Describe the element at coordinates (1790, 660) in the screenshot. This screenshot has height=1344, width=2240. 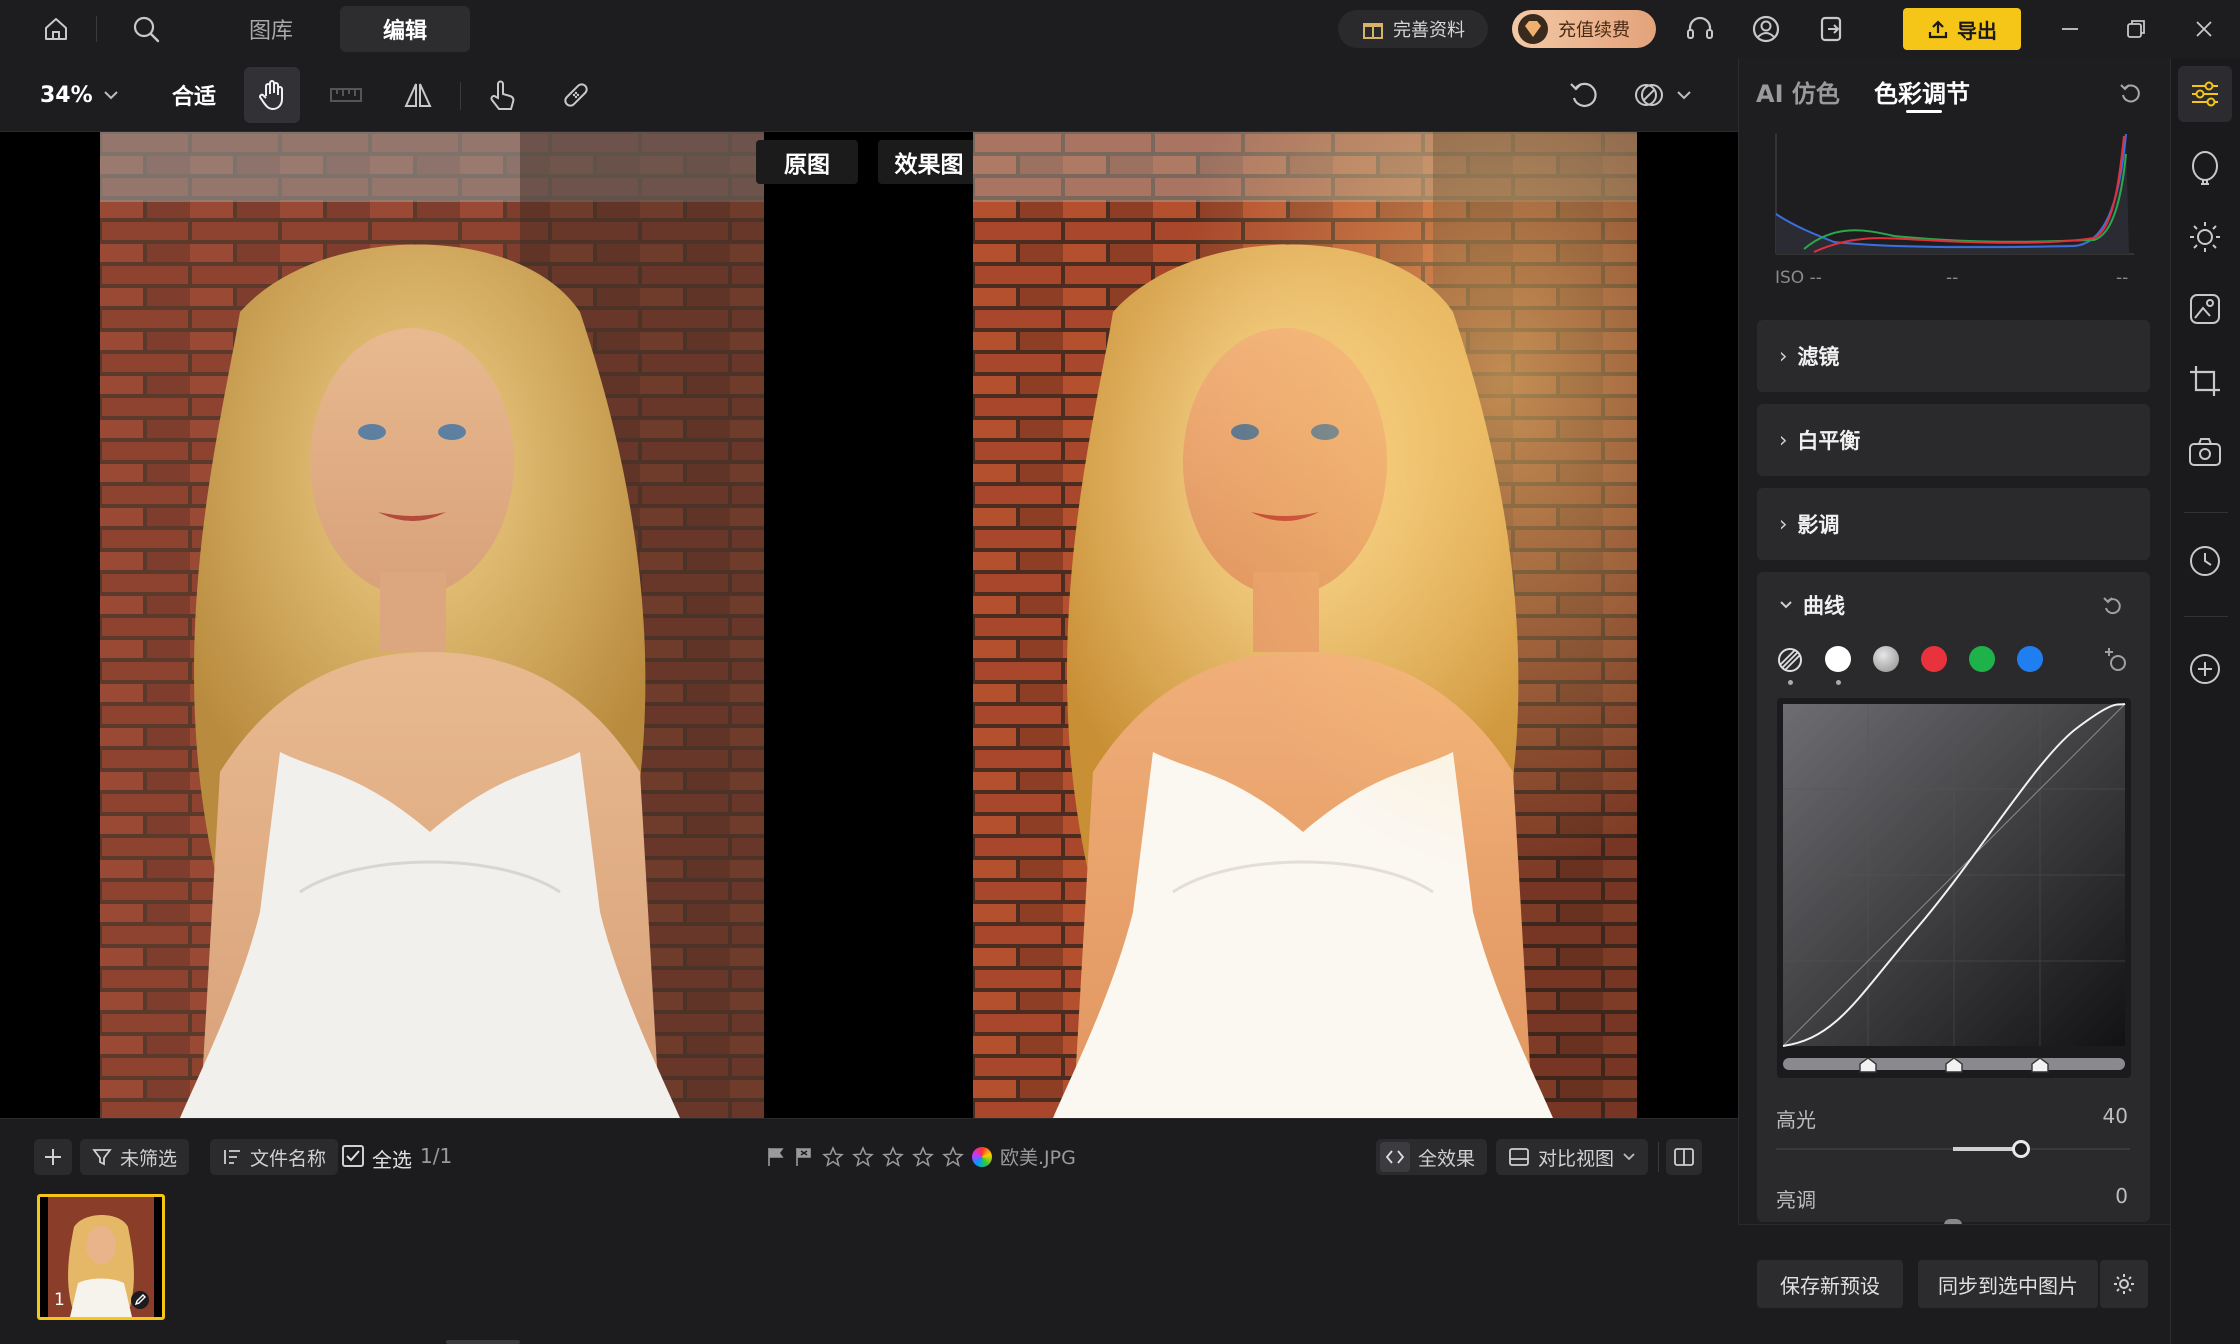
I see `curve-channel-luma-icon` at that location.